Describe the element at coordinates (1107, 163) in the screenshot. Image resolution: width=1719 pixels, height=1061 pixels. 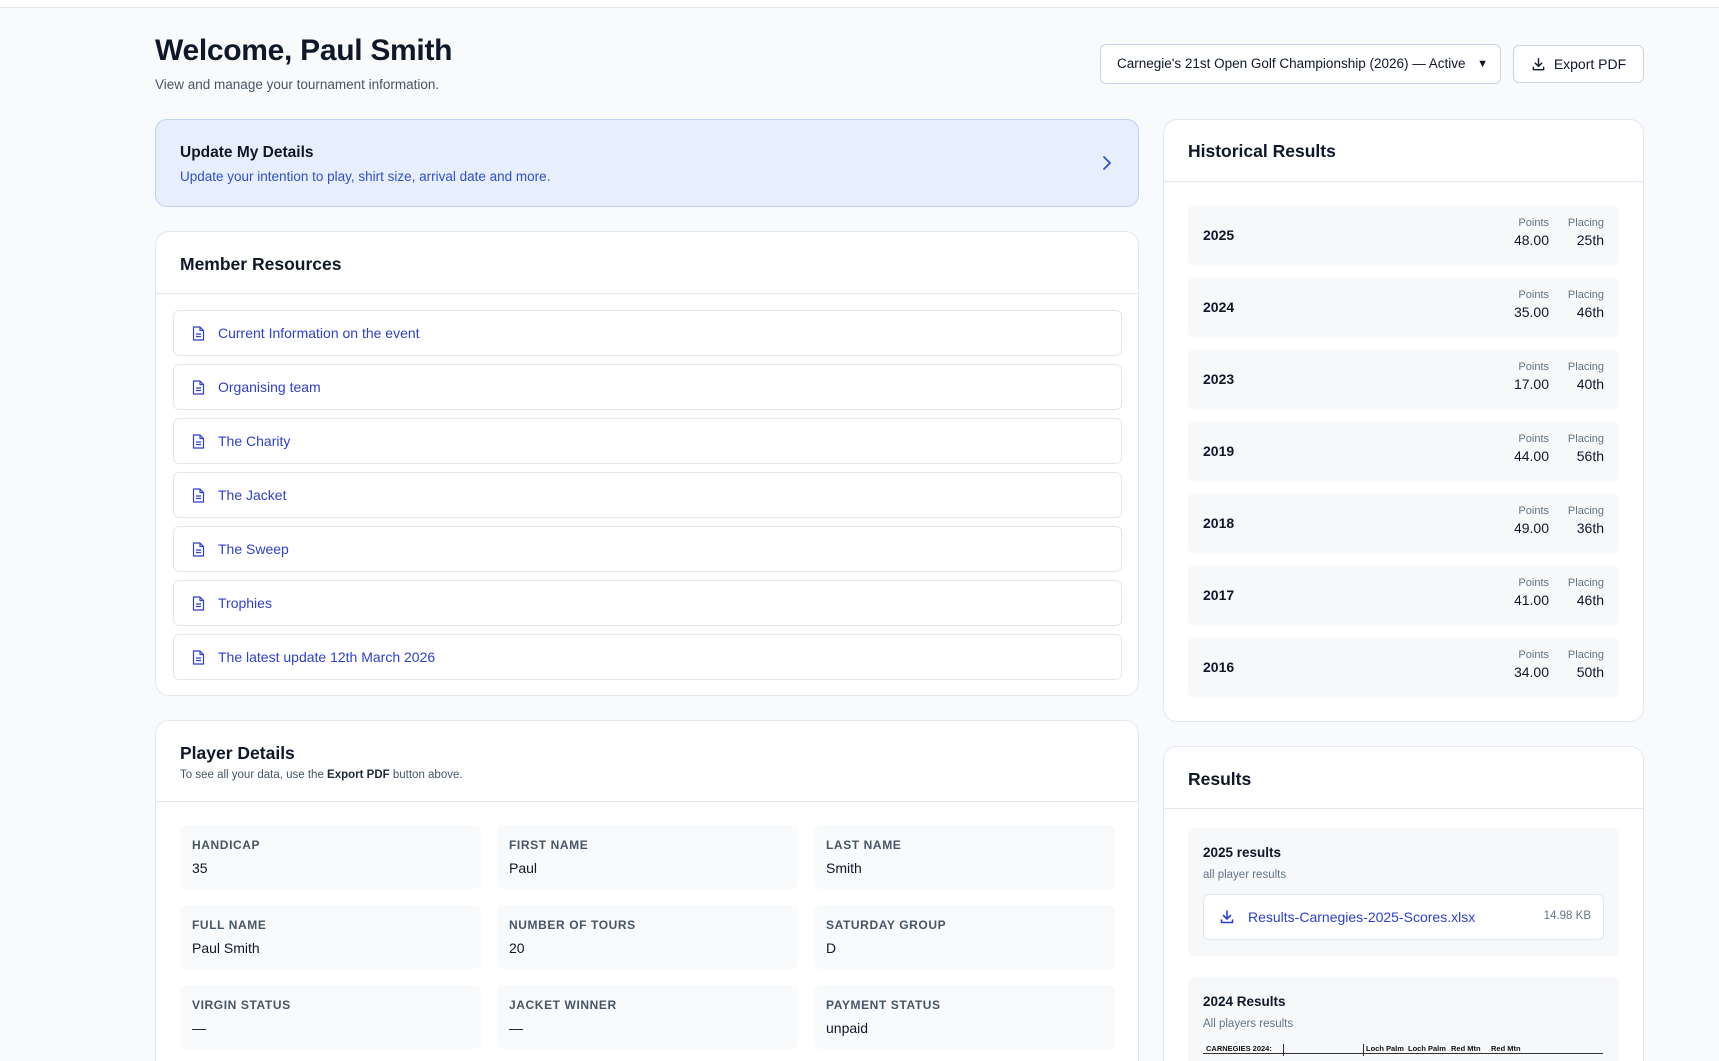
I see `chevron-right-icon` at that location.